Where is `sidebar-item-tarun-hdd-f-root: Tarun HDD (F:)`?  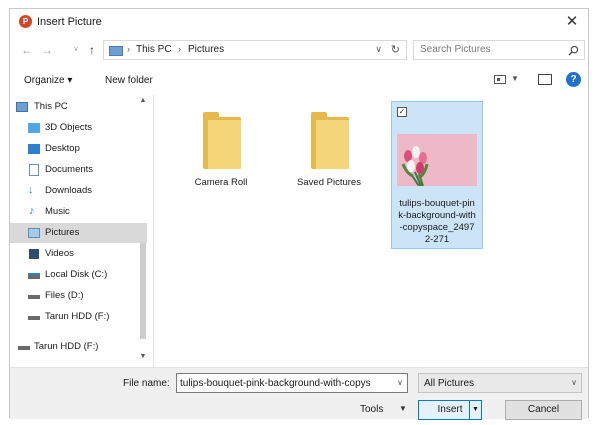
sidebar-item-tarun-hdd-f-root: Tarun HDD (F:) is located at coordinates (78, 347).